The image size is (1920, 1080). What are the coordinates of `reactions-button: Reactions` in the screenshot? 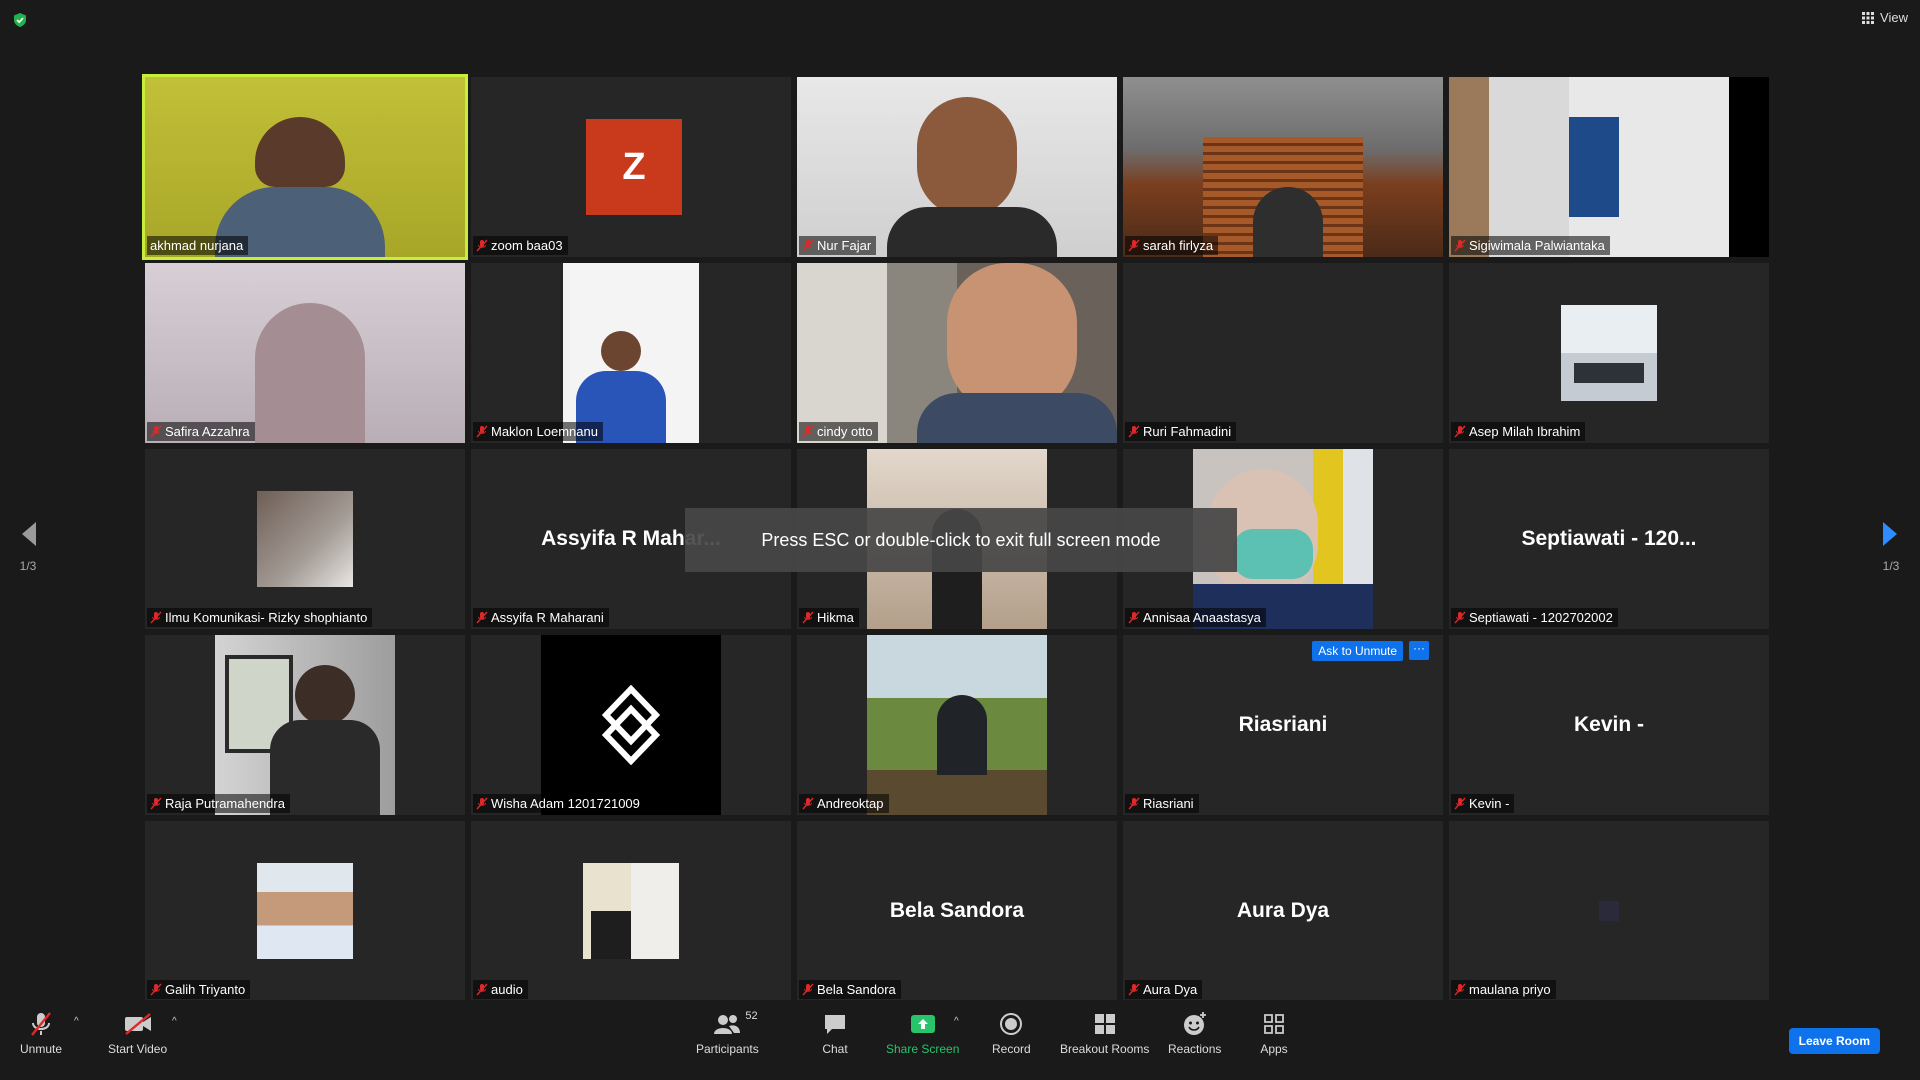 It's located at (1194, 1033).